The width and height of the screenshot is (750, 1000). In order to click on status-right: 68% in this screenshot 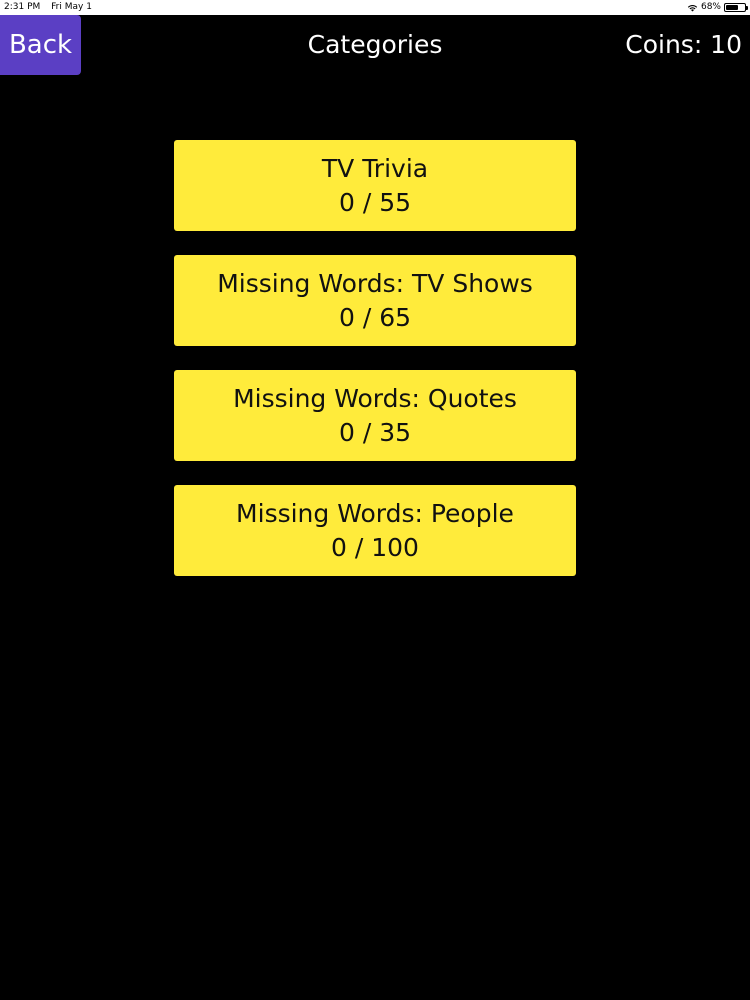, I will do `click(717, 7)`.